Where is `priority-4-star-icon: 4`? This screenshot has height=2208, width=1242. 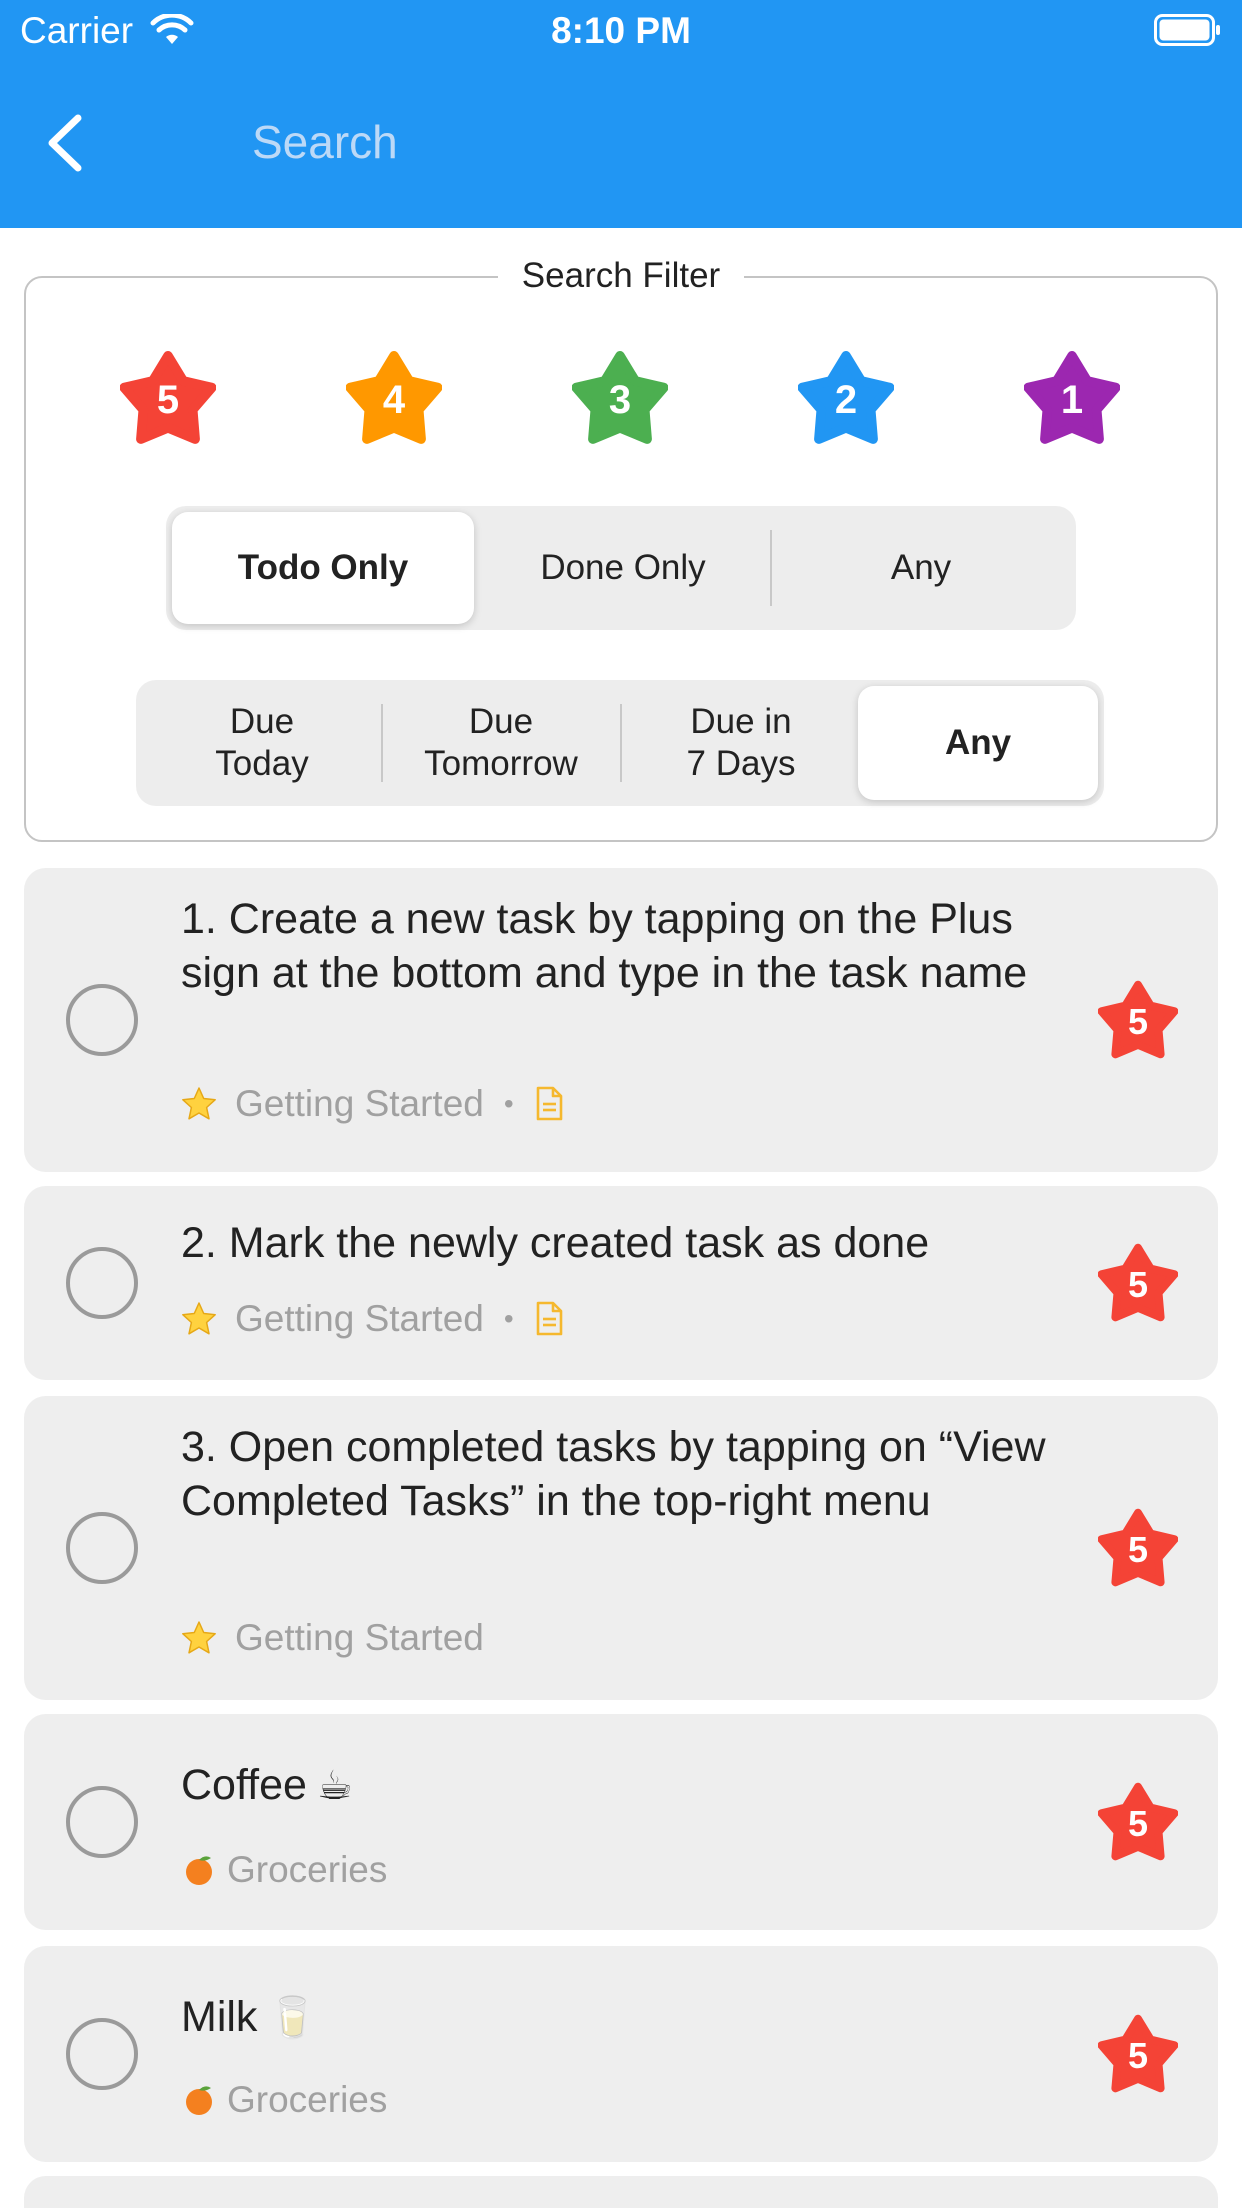
priority-4-star-icon: 4 is located at coordinates (394, 398).